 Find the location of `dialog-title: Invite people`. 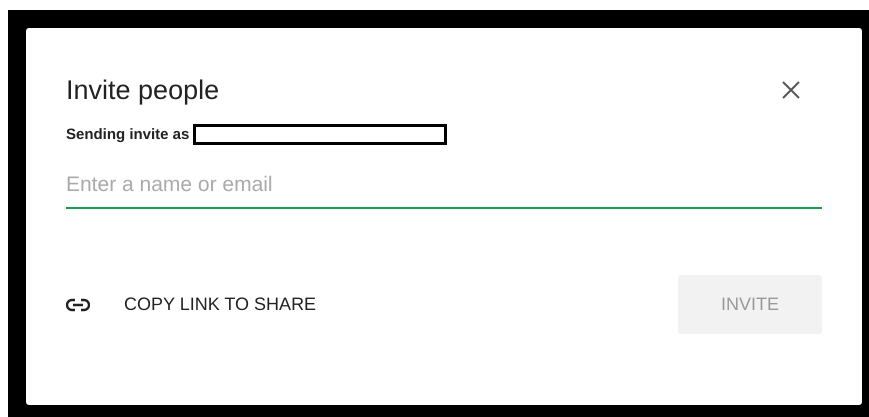

dialog-title: Invite people is located at coordinates (143, 90).